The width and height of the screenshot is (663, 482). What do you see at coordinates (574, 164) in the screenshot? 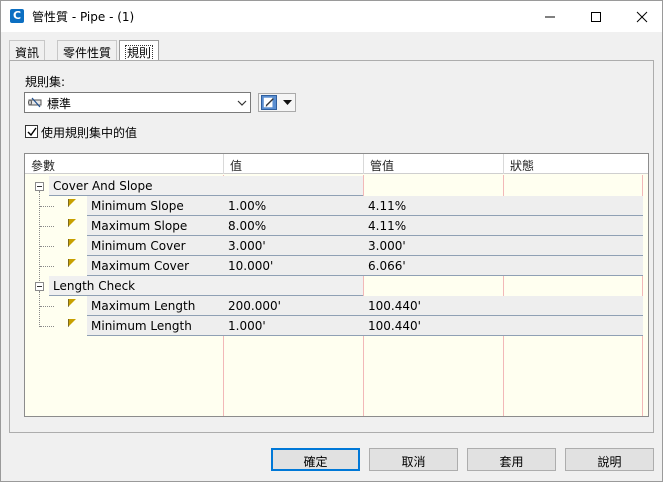
I see `header-status: 狀態` at bounding box center [574, 164].